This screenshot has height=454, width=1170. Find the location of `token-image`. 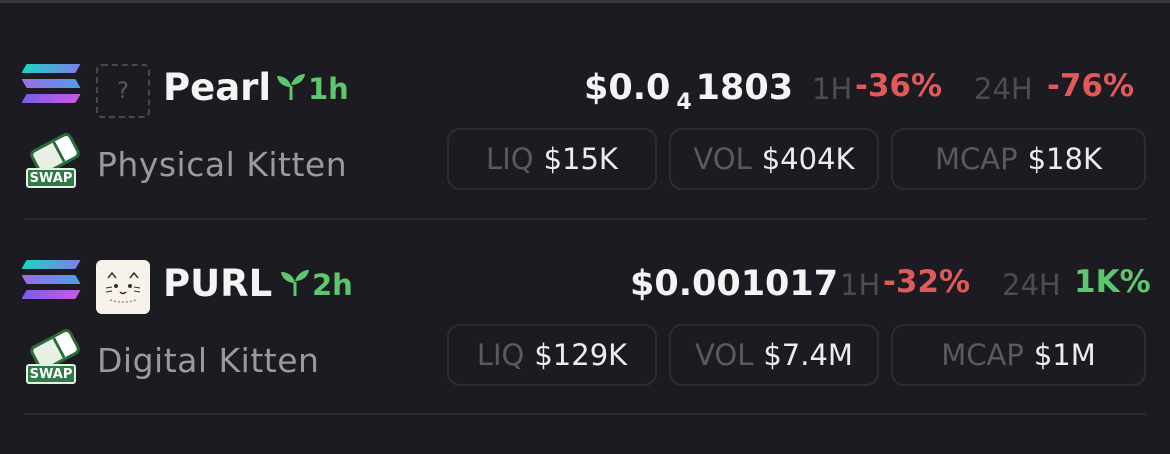

token-image is located at coordinates (123, 287).